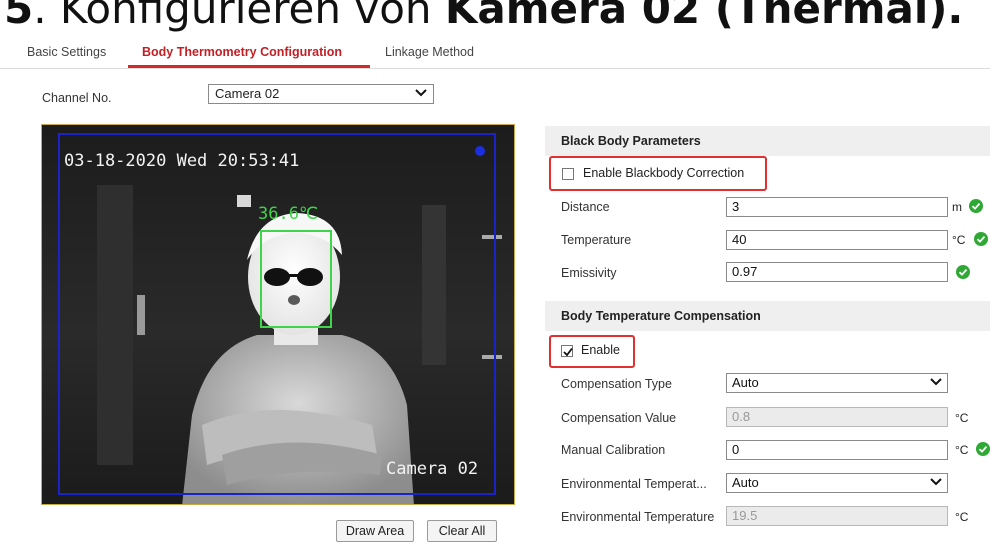  I want to click on temperature-value: 40, so click(739, 239).